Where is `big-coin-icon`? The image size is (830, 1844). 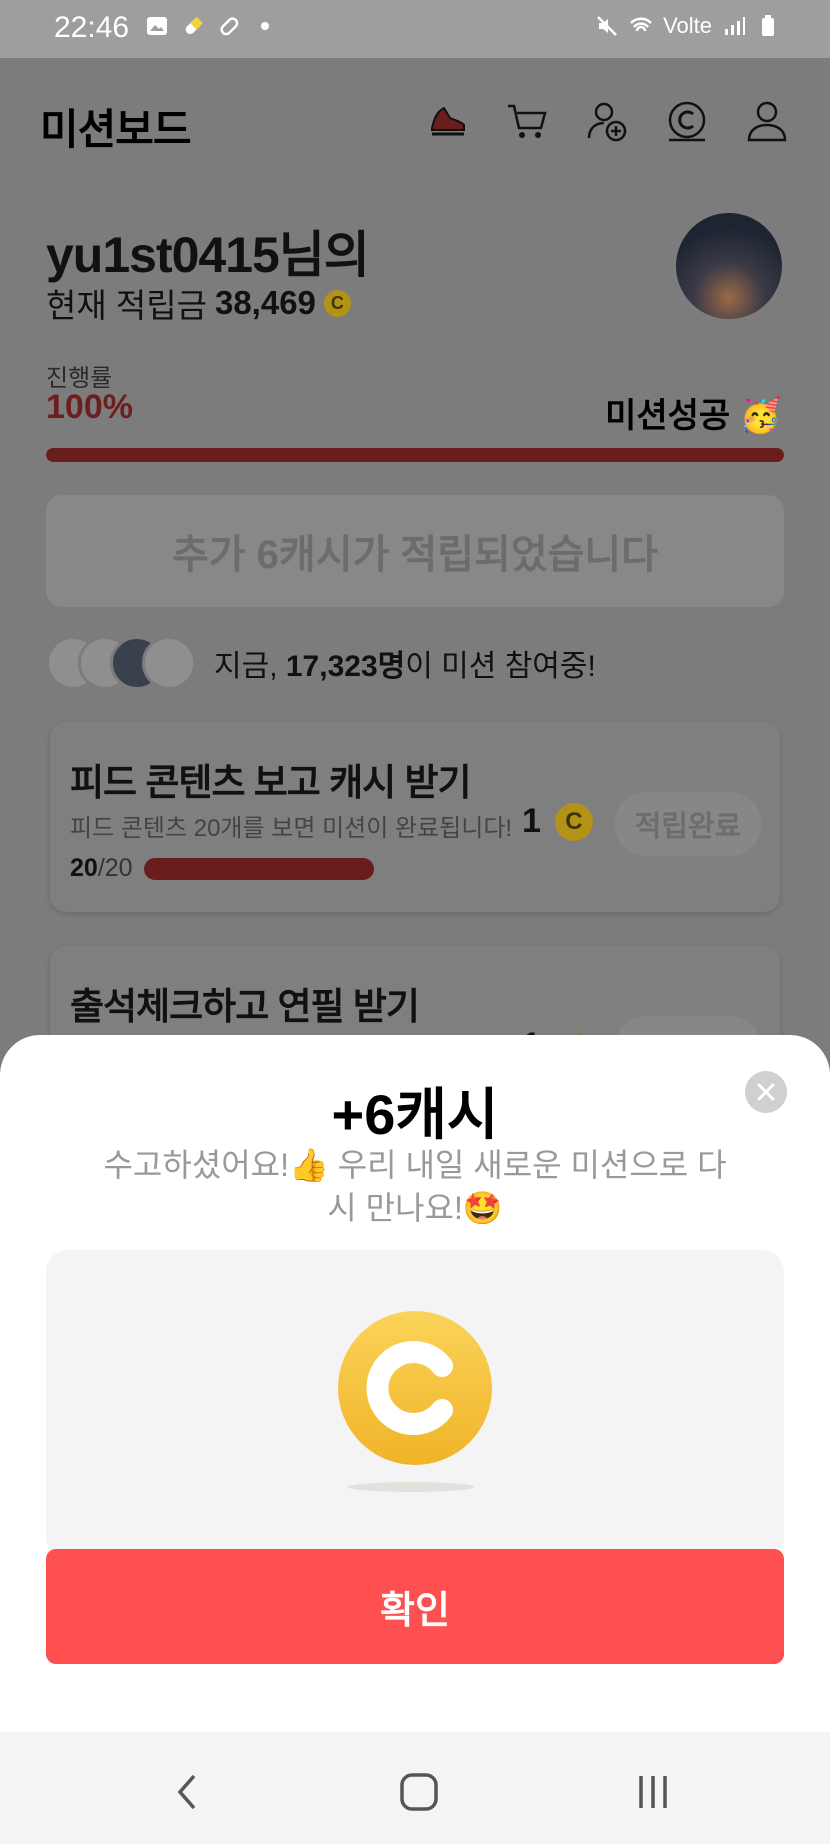
big-coin-icon is located at coordinates (415, 1388).